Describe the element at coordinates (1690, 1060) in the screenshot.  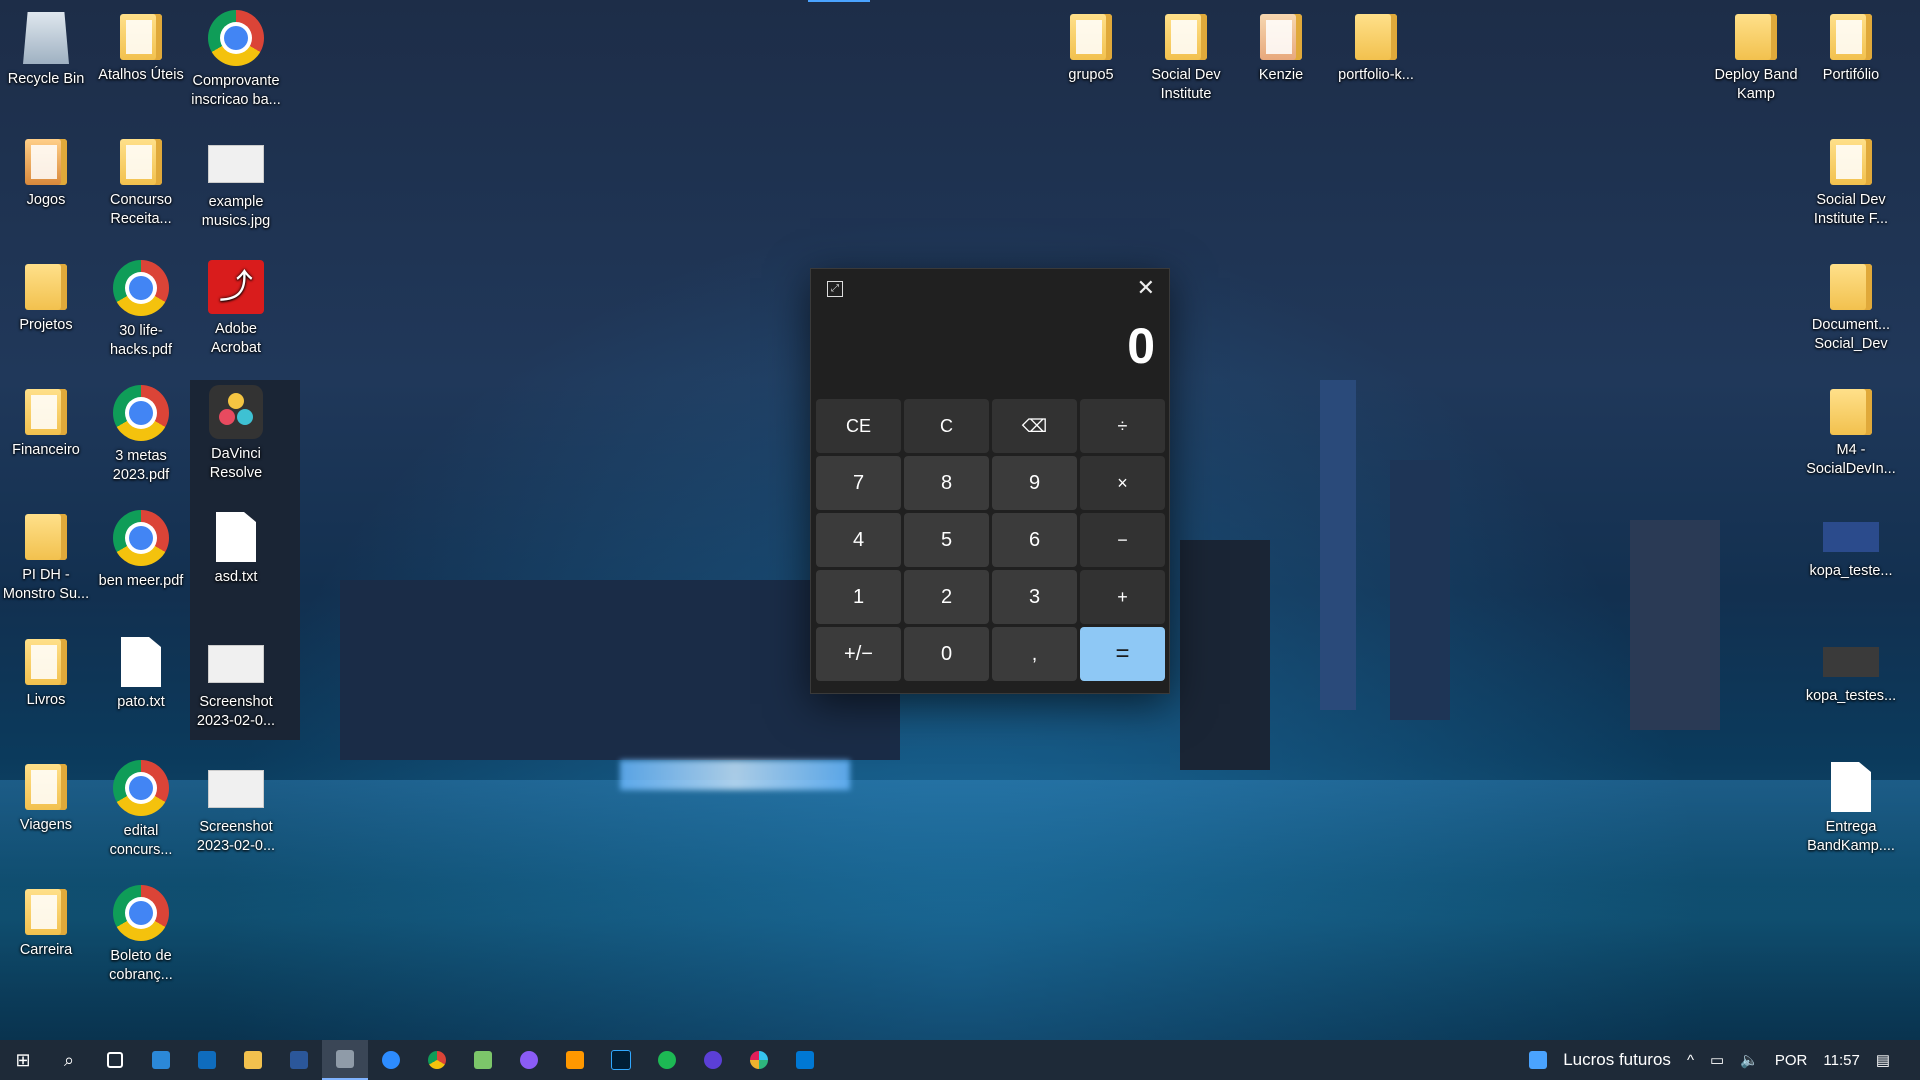
I see `chevron-up-icon: ^` at that location.